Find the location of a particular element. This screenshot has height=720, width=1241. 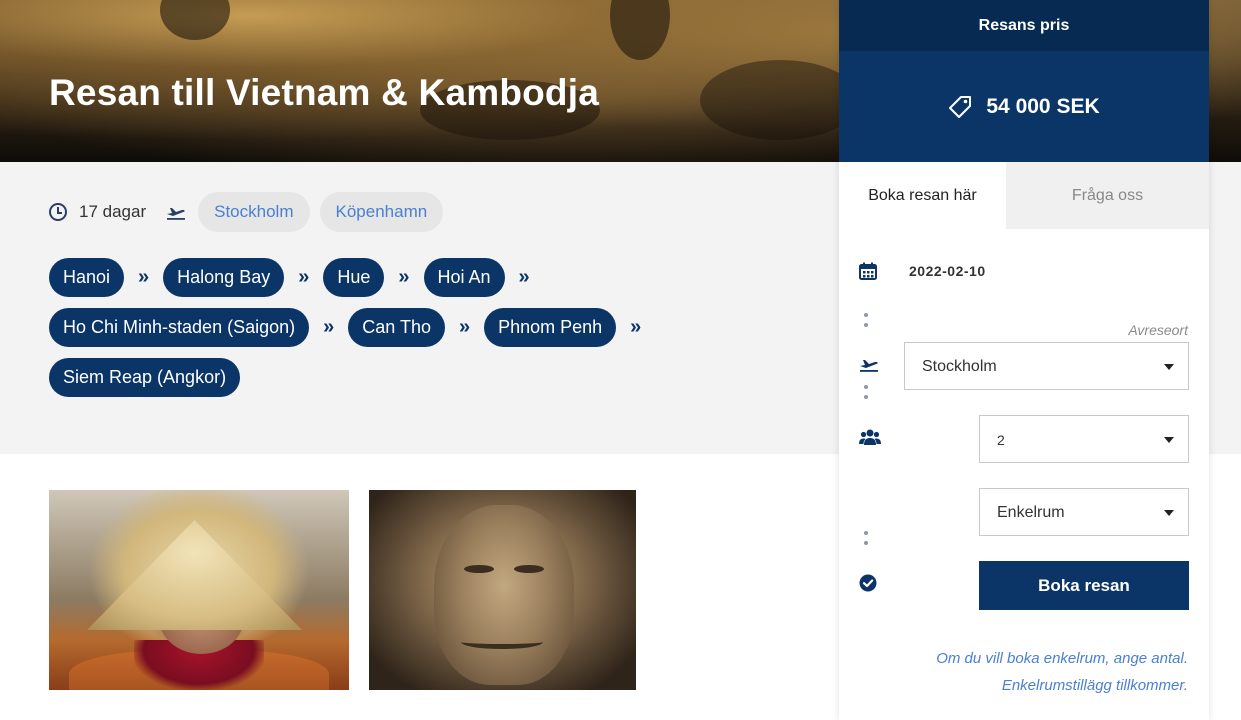

single-room-surcharge-note: Enkelrumstillägg tillkommer. is located at coordinates (1094, 685).